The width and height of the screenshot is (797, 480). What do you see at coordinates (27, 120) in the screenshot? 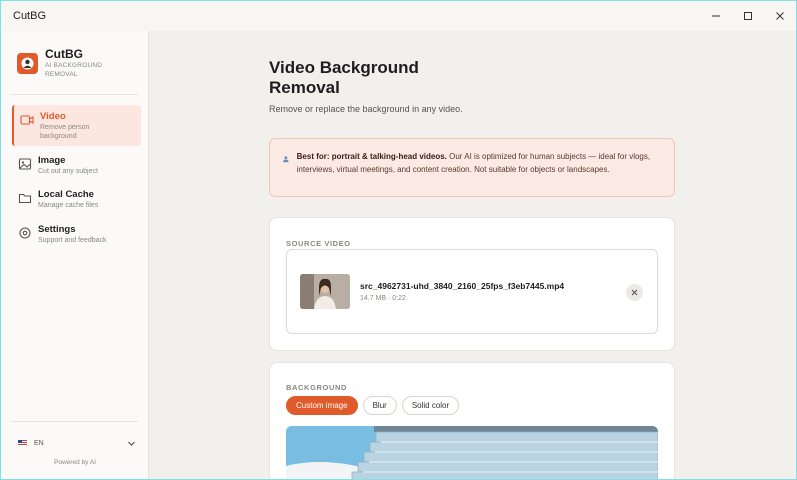
I see `video-icon` at bounding box center [27, 120].